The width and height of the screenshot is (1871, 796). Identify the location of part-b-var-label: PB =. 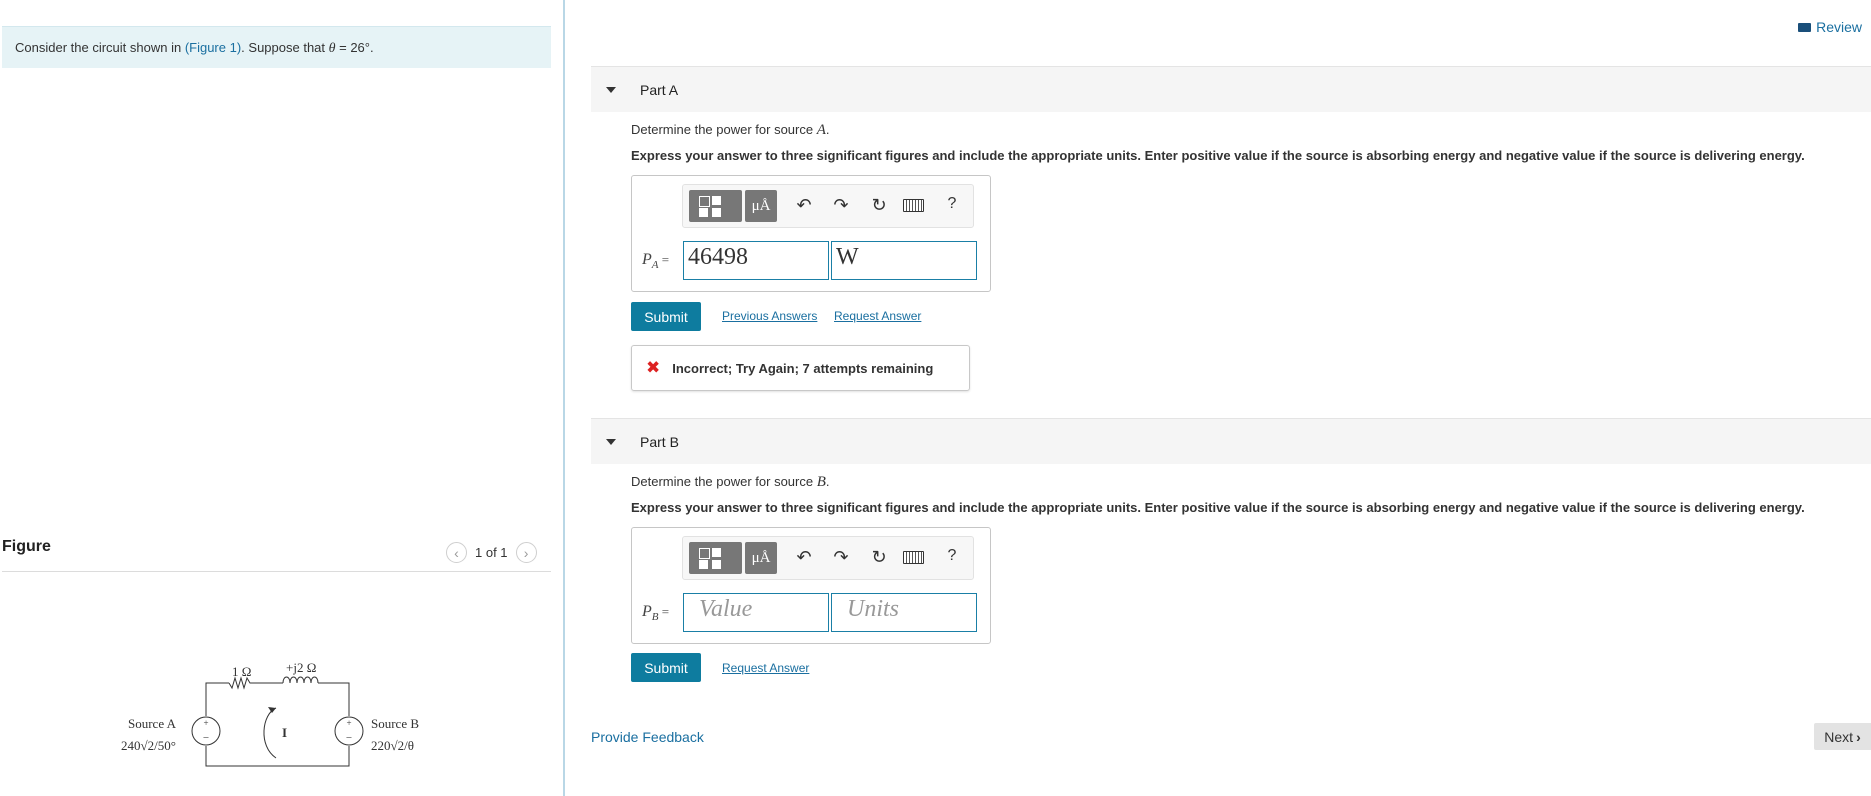
(656, 613).